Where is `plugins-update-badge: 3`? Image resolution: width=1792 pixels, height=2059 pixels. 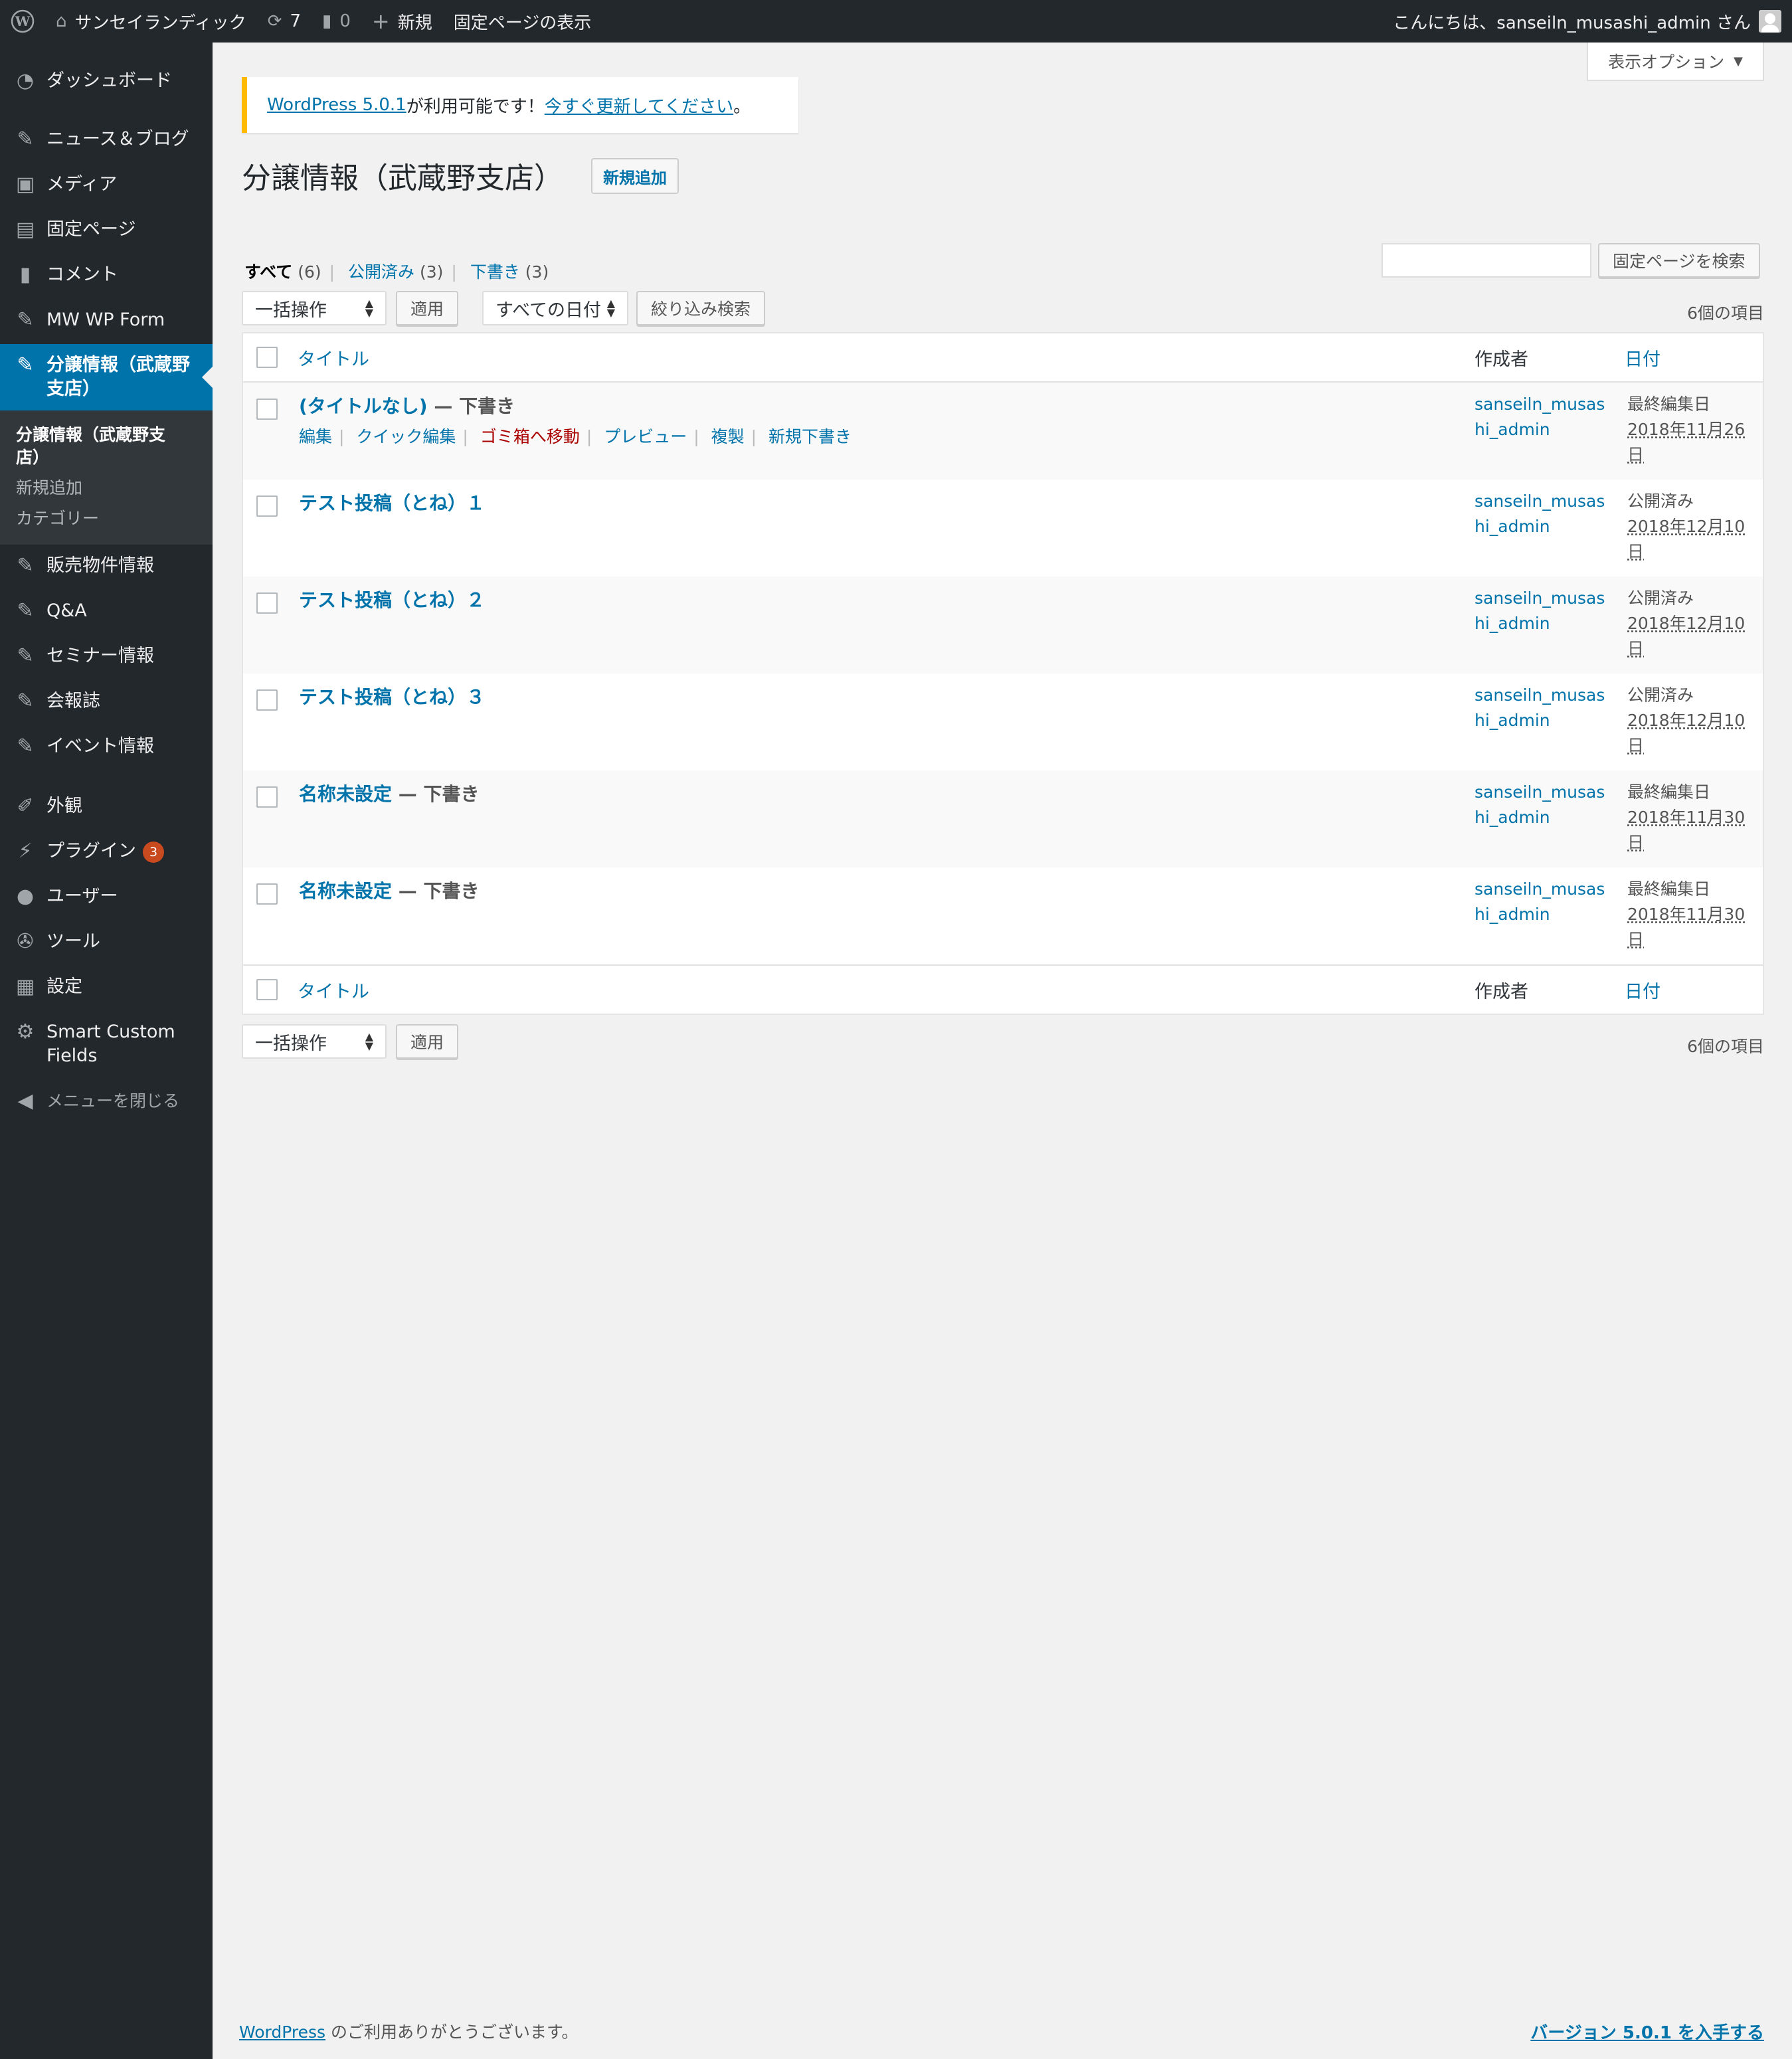 plugins-update-badge: 3 is located at coordinates (154, 852).